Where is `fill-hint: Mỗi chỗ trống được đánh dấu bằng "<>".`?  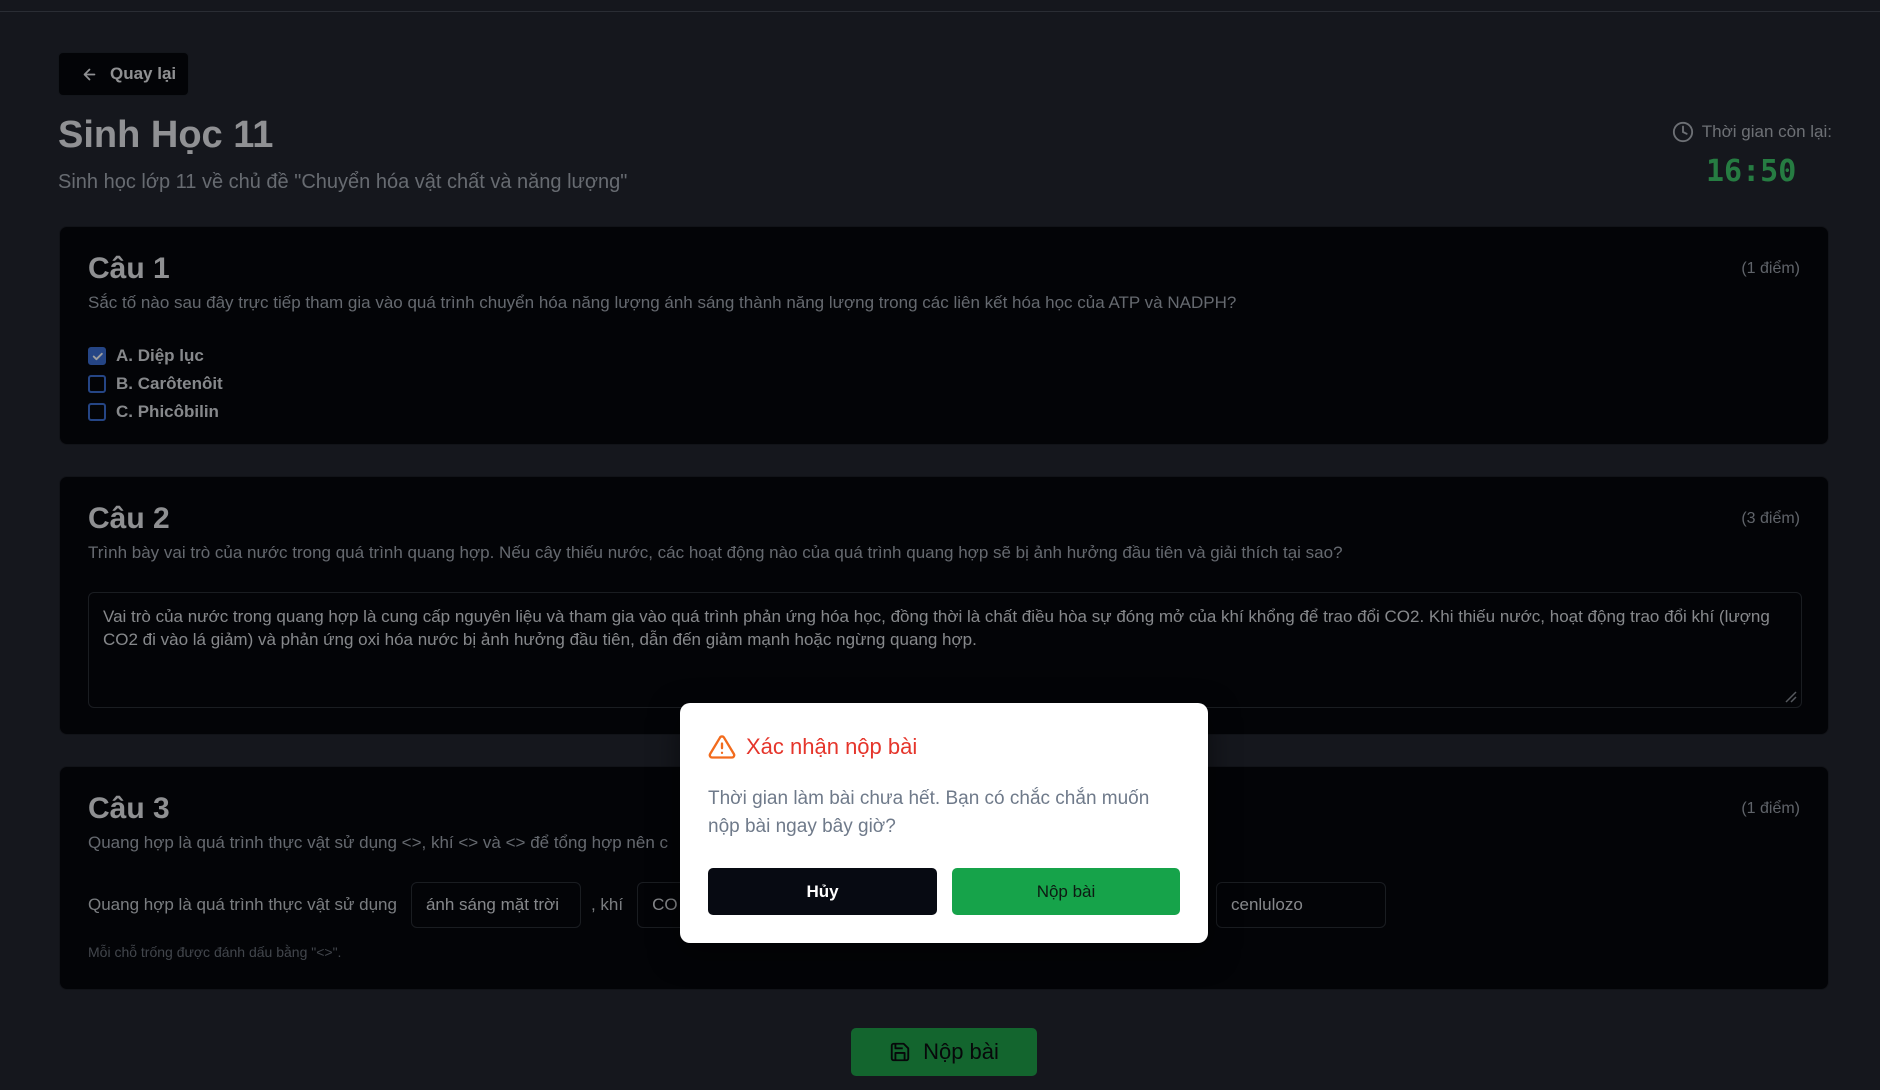
fill-hint: Mỗi chỗ trống được đánh dấu bằng "<>". is located at coordinates (215, 952).